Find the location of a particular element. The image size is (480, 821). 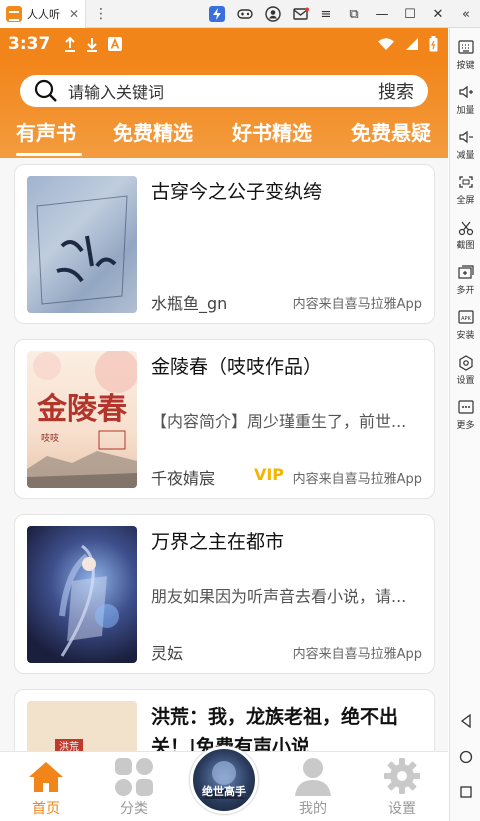

cover-author-text: 吱吱 is located at coordinates (50, 438).